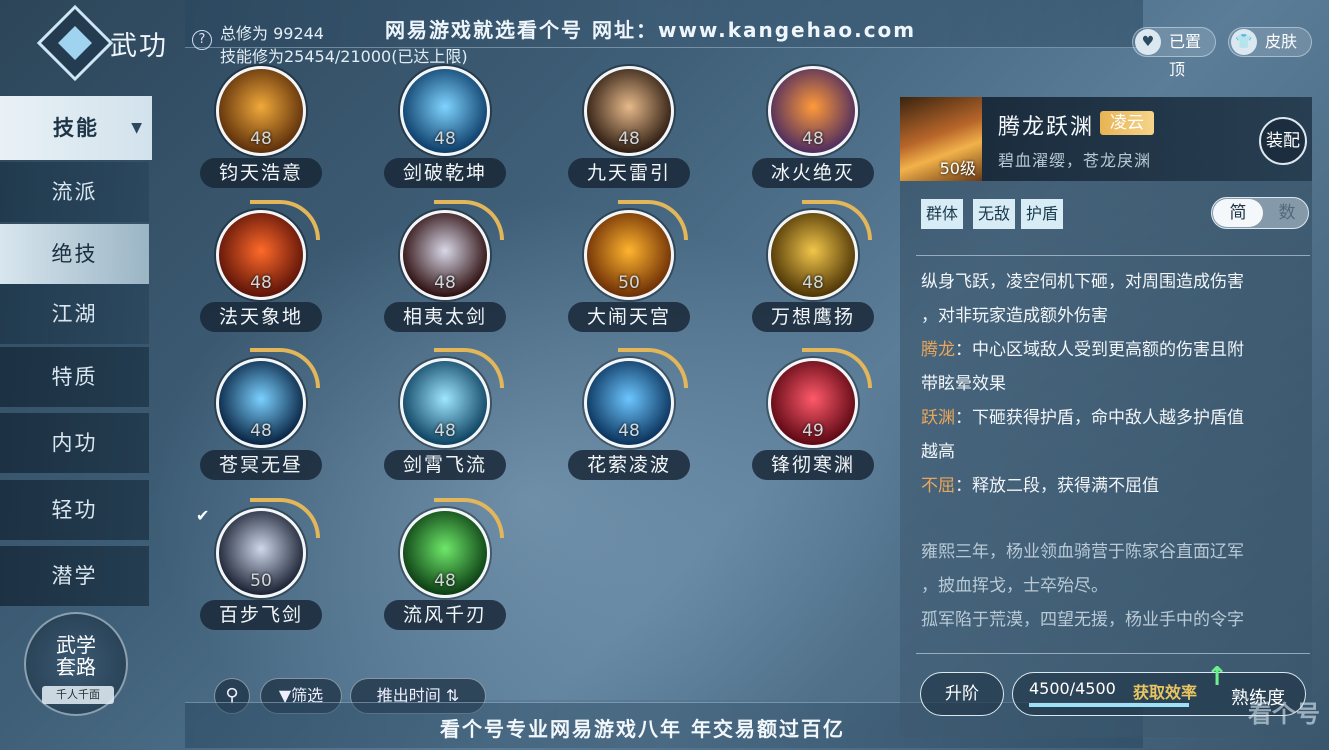 The image size is (1329, 750). I want to click on shirt-icon: 👕, so click(1244, 42).